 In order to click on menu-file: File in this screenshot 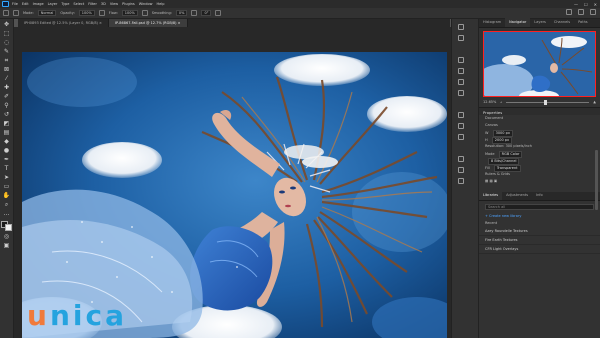, I will do `click(15, 4)`.